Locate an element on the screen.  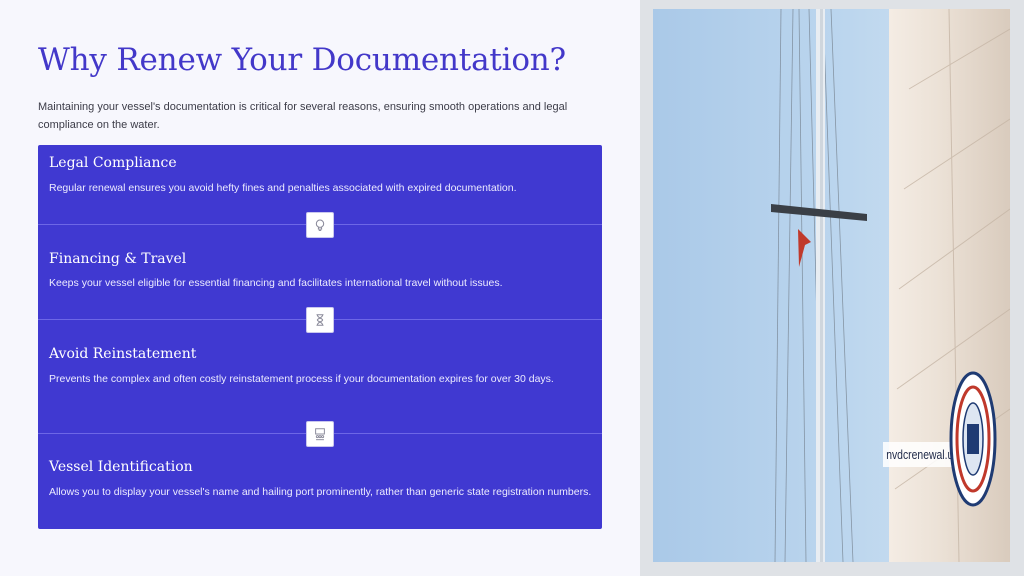
slide-title: Why Renew Your Documentation? is located at coordinates (302, 60).